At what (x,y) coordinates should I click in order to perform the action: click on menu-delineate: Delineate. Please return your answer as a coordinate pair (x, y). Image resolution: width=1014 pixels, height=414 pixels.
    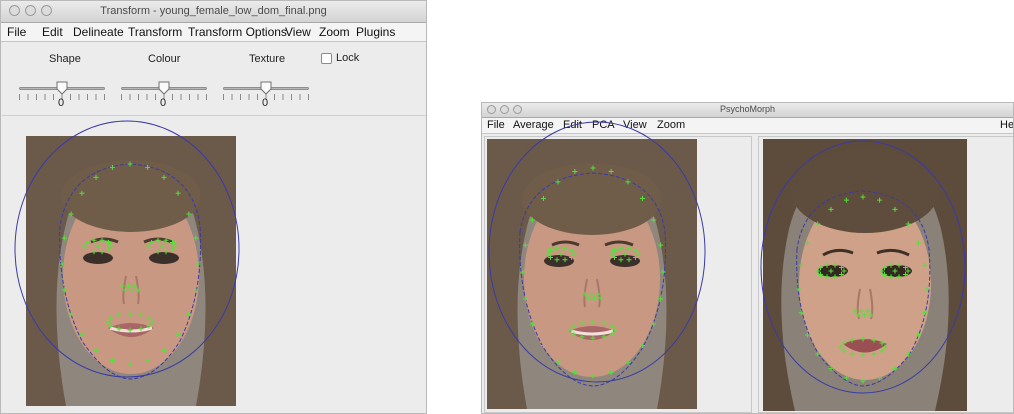
    Looking at the image, I should click on (98, 32).